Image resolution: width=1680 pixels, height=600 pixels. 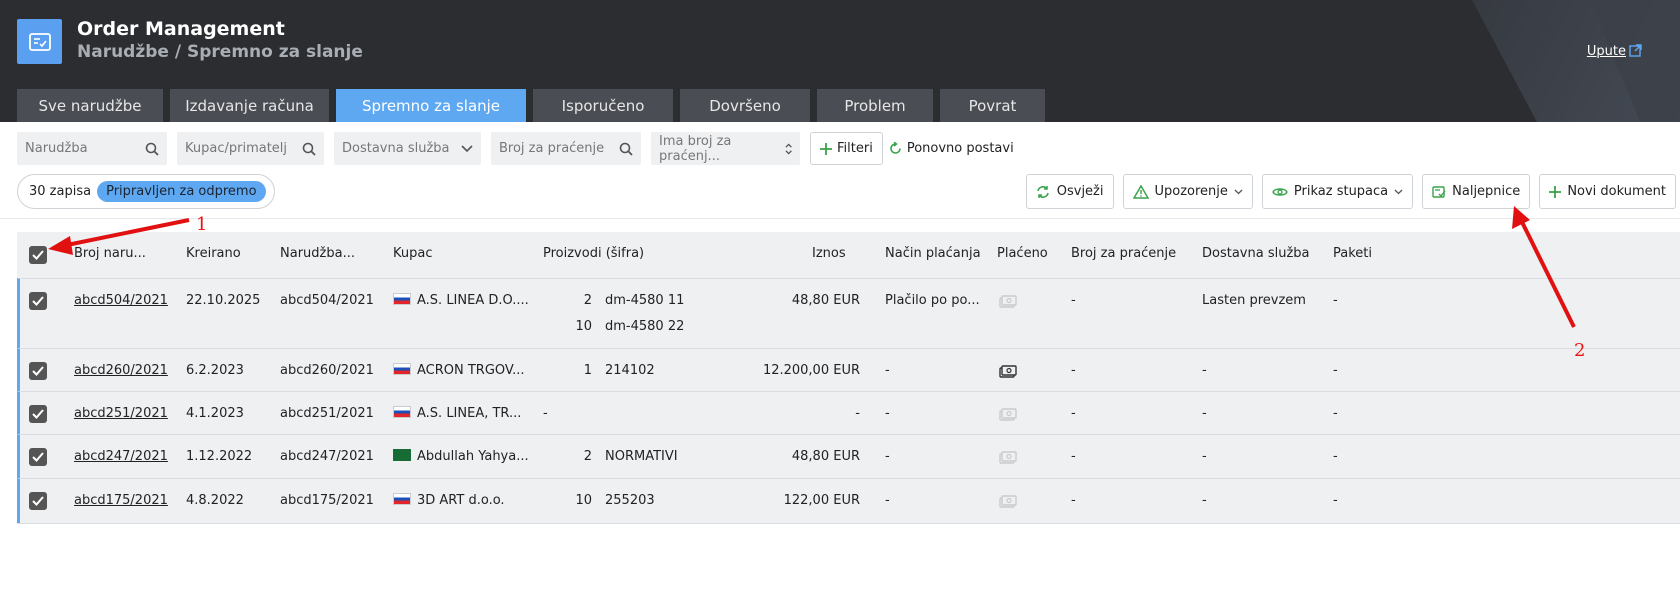 What do you see at coordinates (933, 253) in the screenshot?
I see `col-payment-method: Način plaćanja` at bounding box center [933, 253].